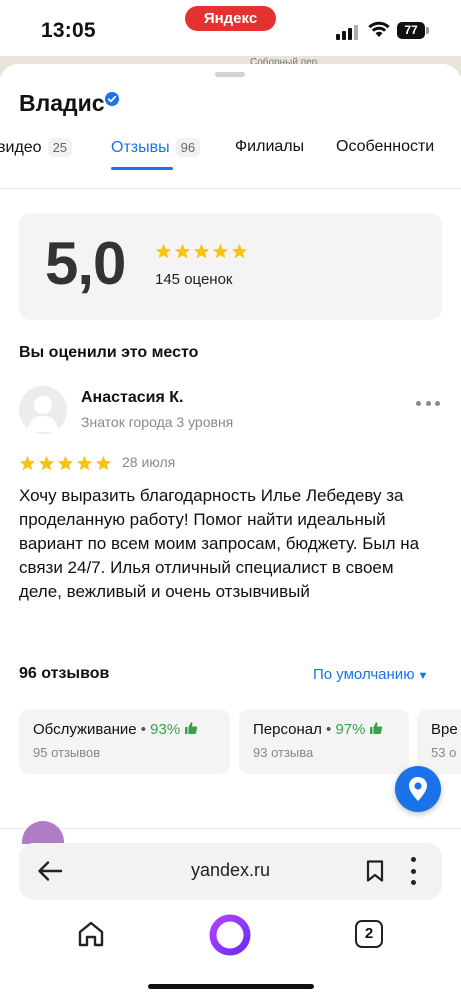 The image size is (461, 1000). I want to click on aspect-name: Персонал, so click(287, 729).